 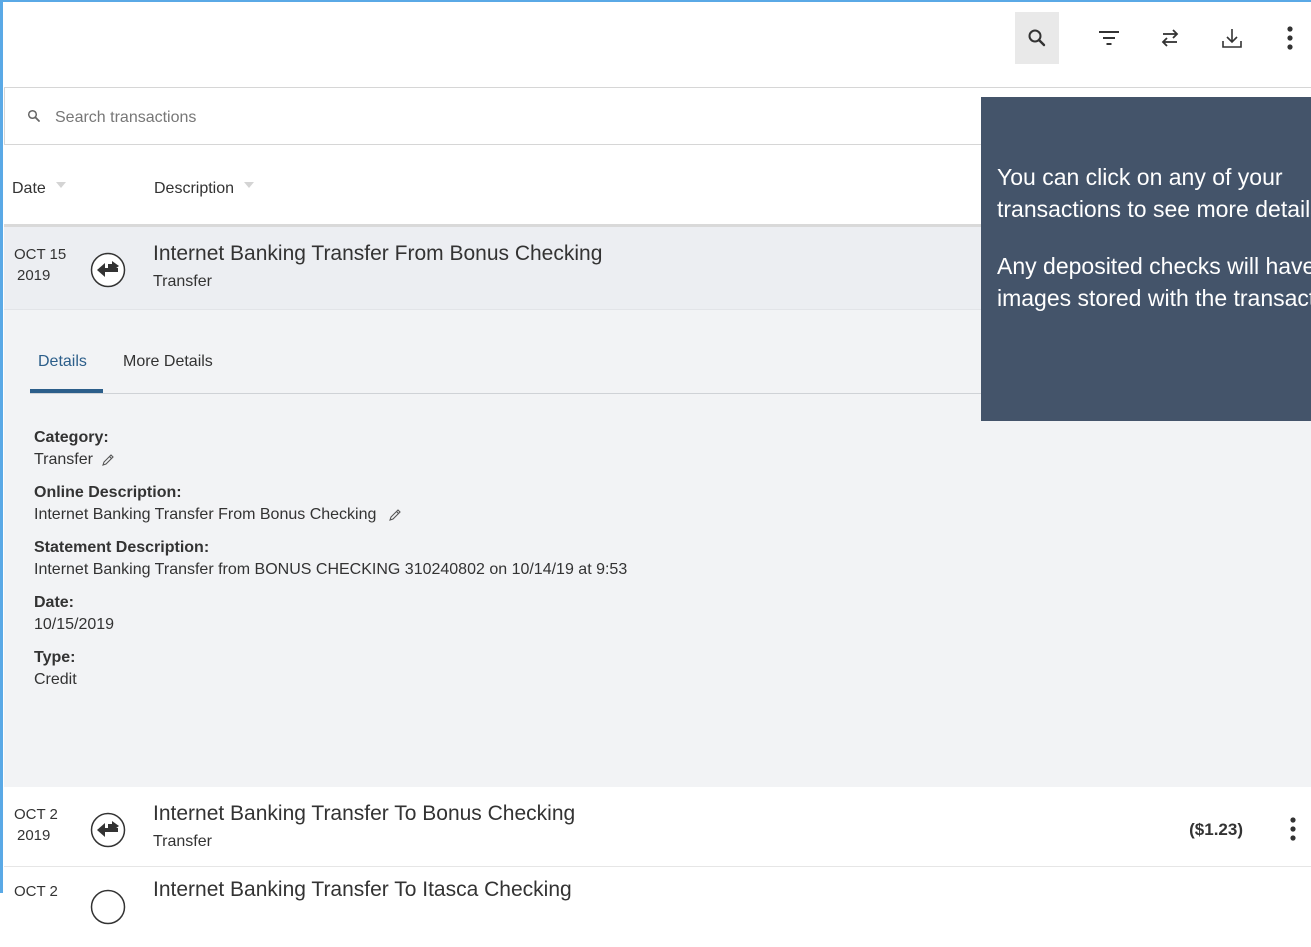 I want to click on transfer-arrows-icon, so click(x=1170, y=38).